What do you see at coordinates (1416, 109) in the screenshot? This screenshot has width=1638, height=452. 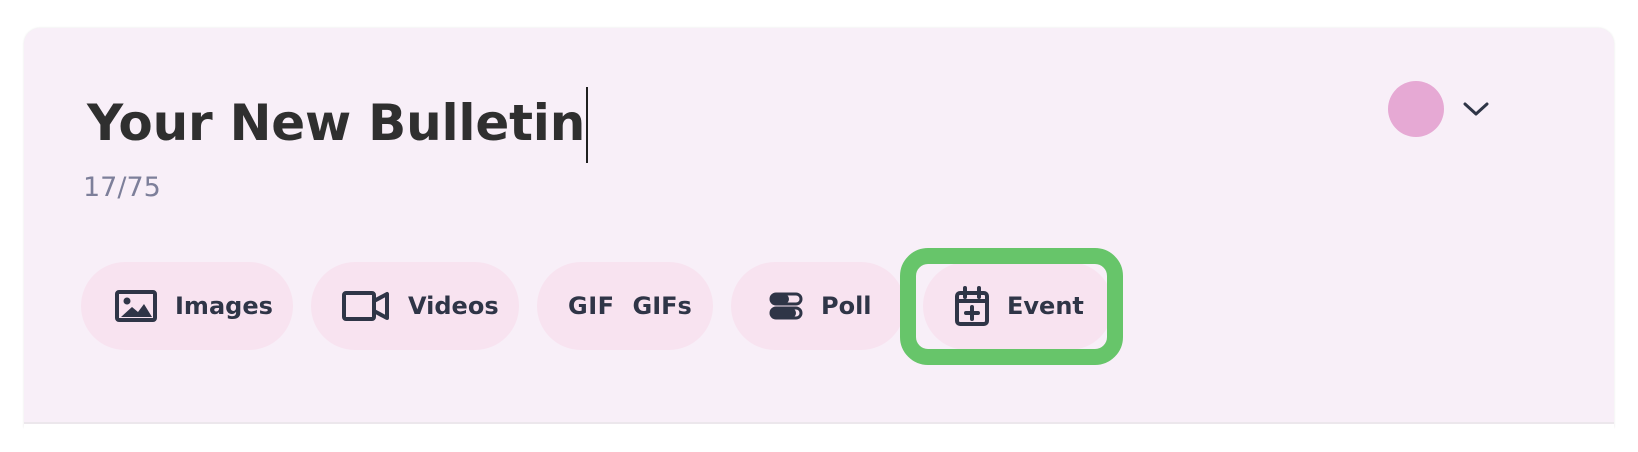 I see `avatar` at bounding box center [1416, 109].